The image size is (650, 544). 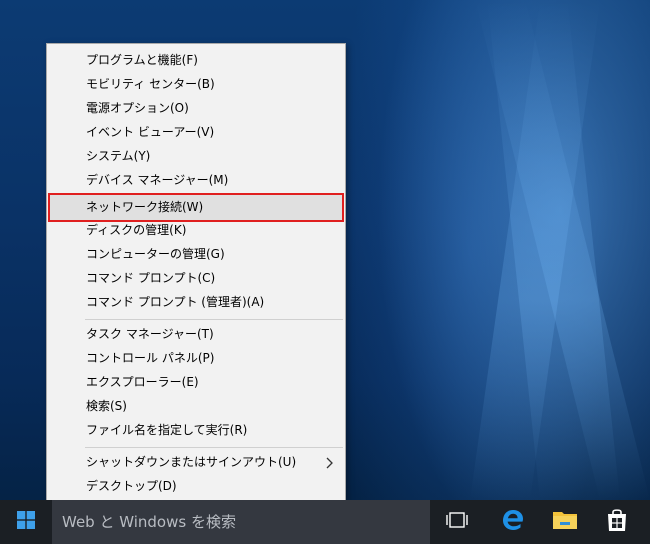 I want to click on menu-item-label: ディスクの管理(K), so click(x=136, y=230).